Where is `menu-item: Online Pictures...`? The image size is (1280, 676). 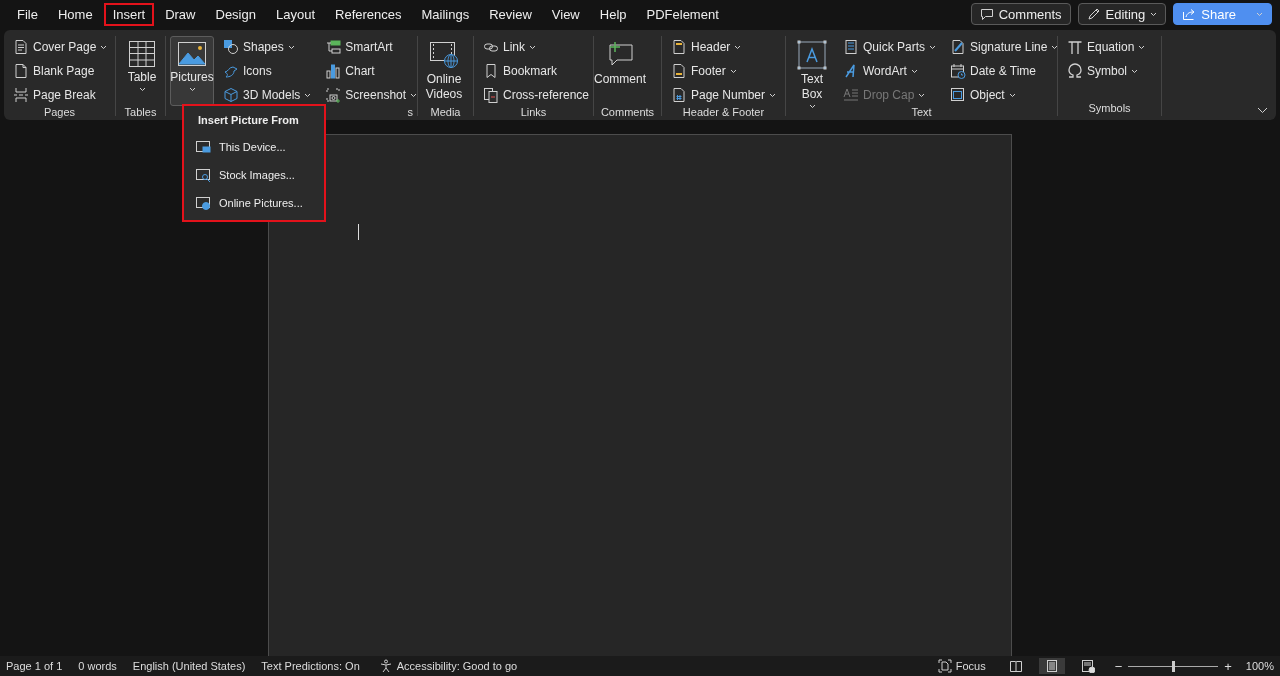
menu-item: Online Pictures... is located at coordinates (254, 203).